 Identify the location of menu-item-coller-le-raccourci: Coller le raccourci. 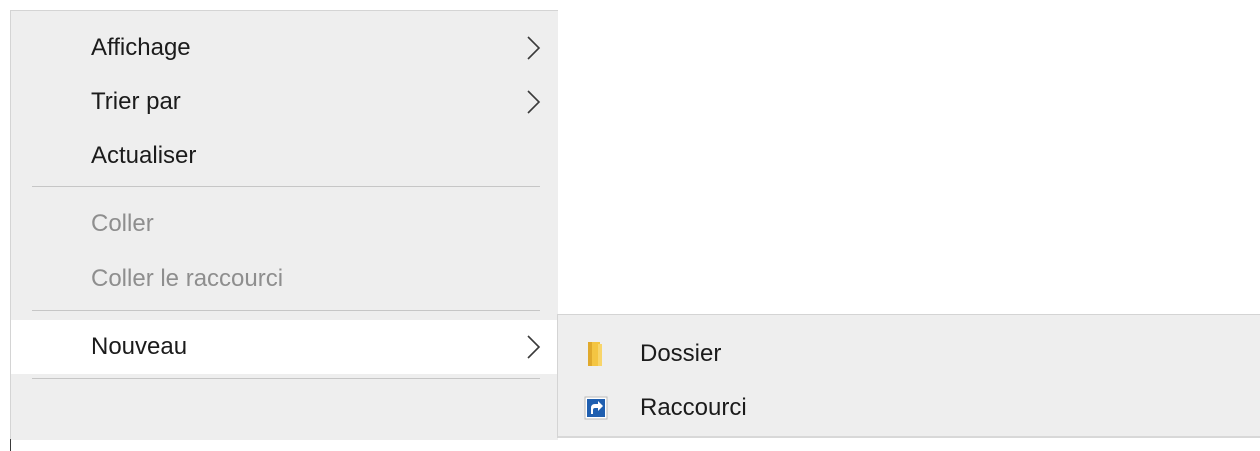
(284, 279).